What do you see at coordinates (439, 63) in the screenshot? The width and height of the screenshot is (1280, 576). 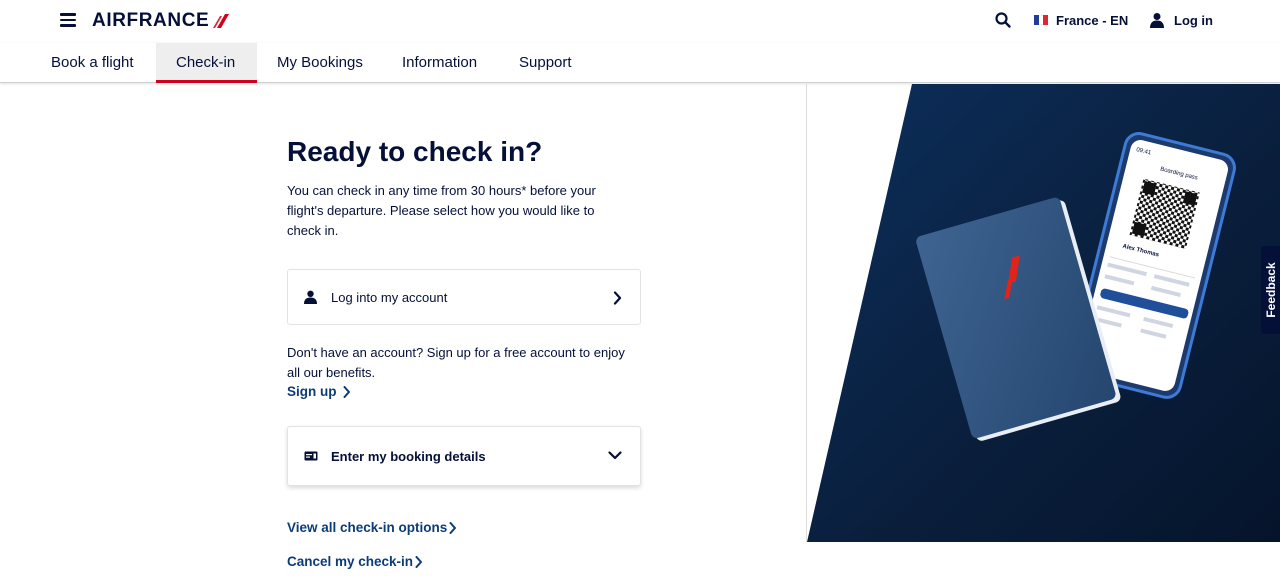 I see `nav-information: Information` at bounding box center [439, 63].